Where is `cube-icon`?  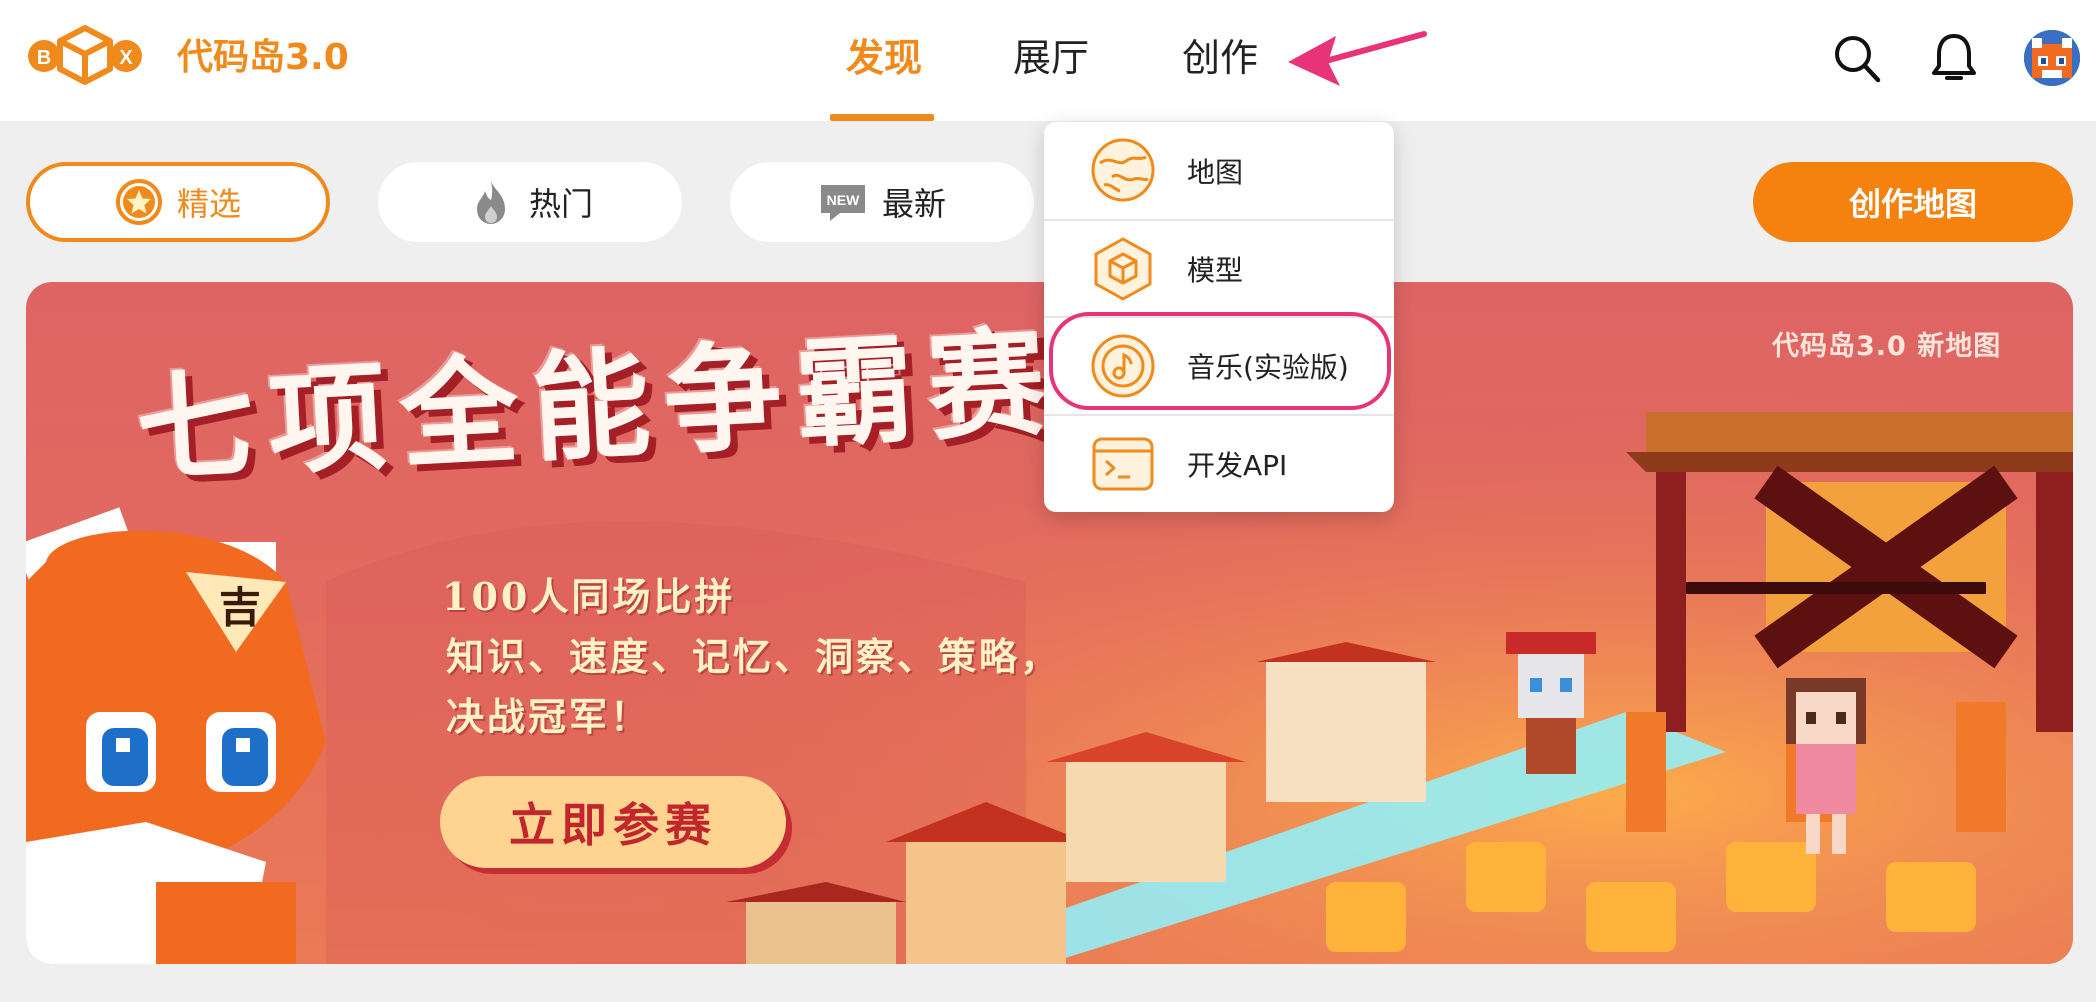 cube-icon is located at coordinates (1123, 269).